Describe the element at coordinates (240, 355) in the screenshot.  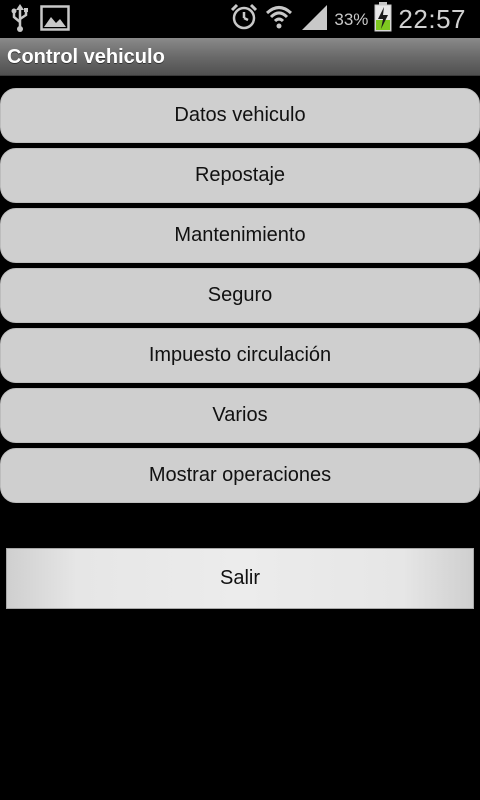
I see `impuesto-circulacion-button: Impuesto circulación` at that location.